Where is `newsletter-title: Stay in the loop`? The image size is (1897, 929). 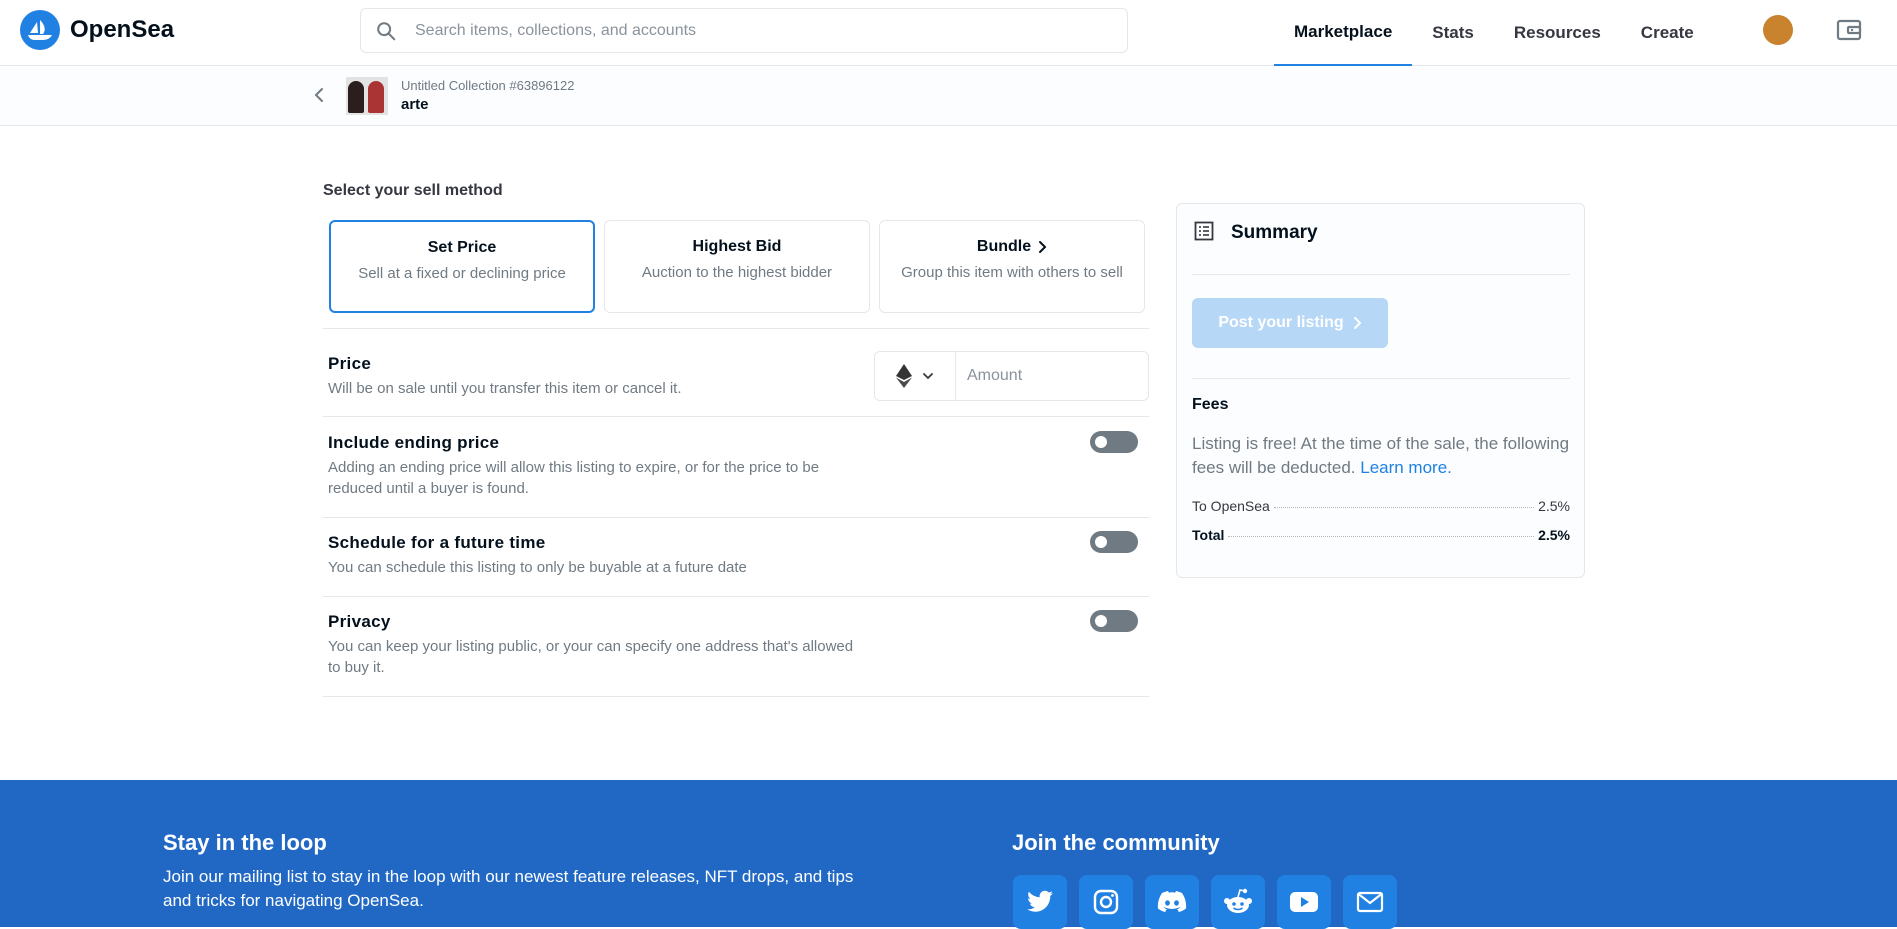 newsletter-title: Stay in the loop is located at coordinates (245, 842).